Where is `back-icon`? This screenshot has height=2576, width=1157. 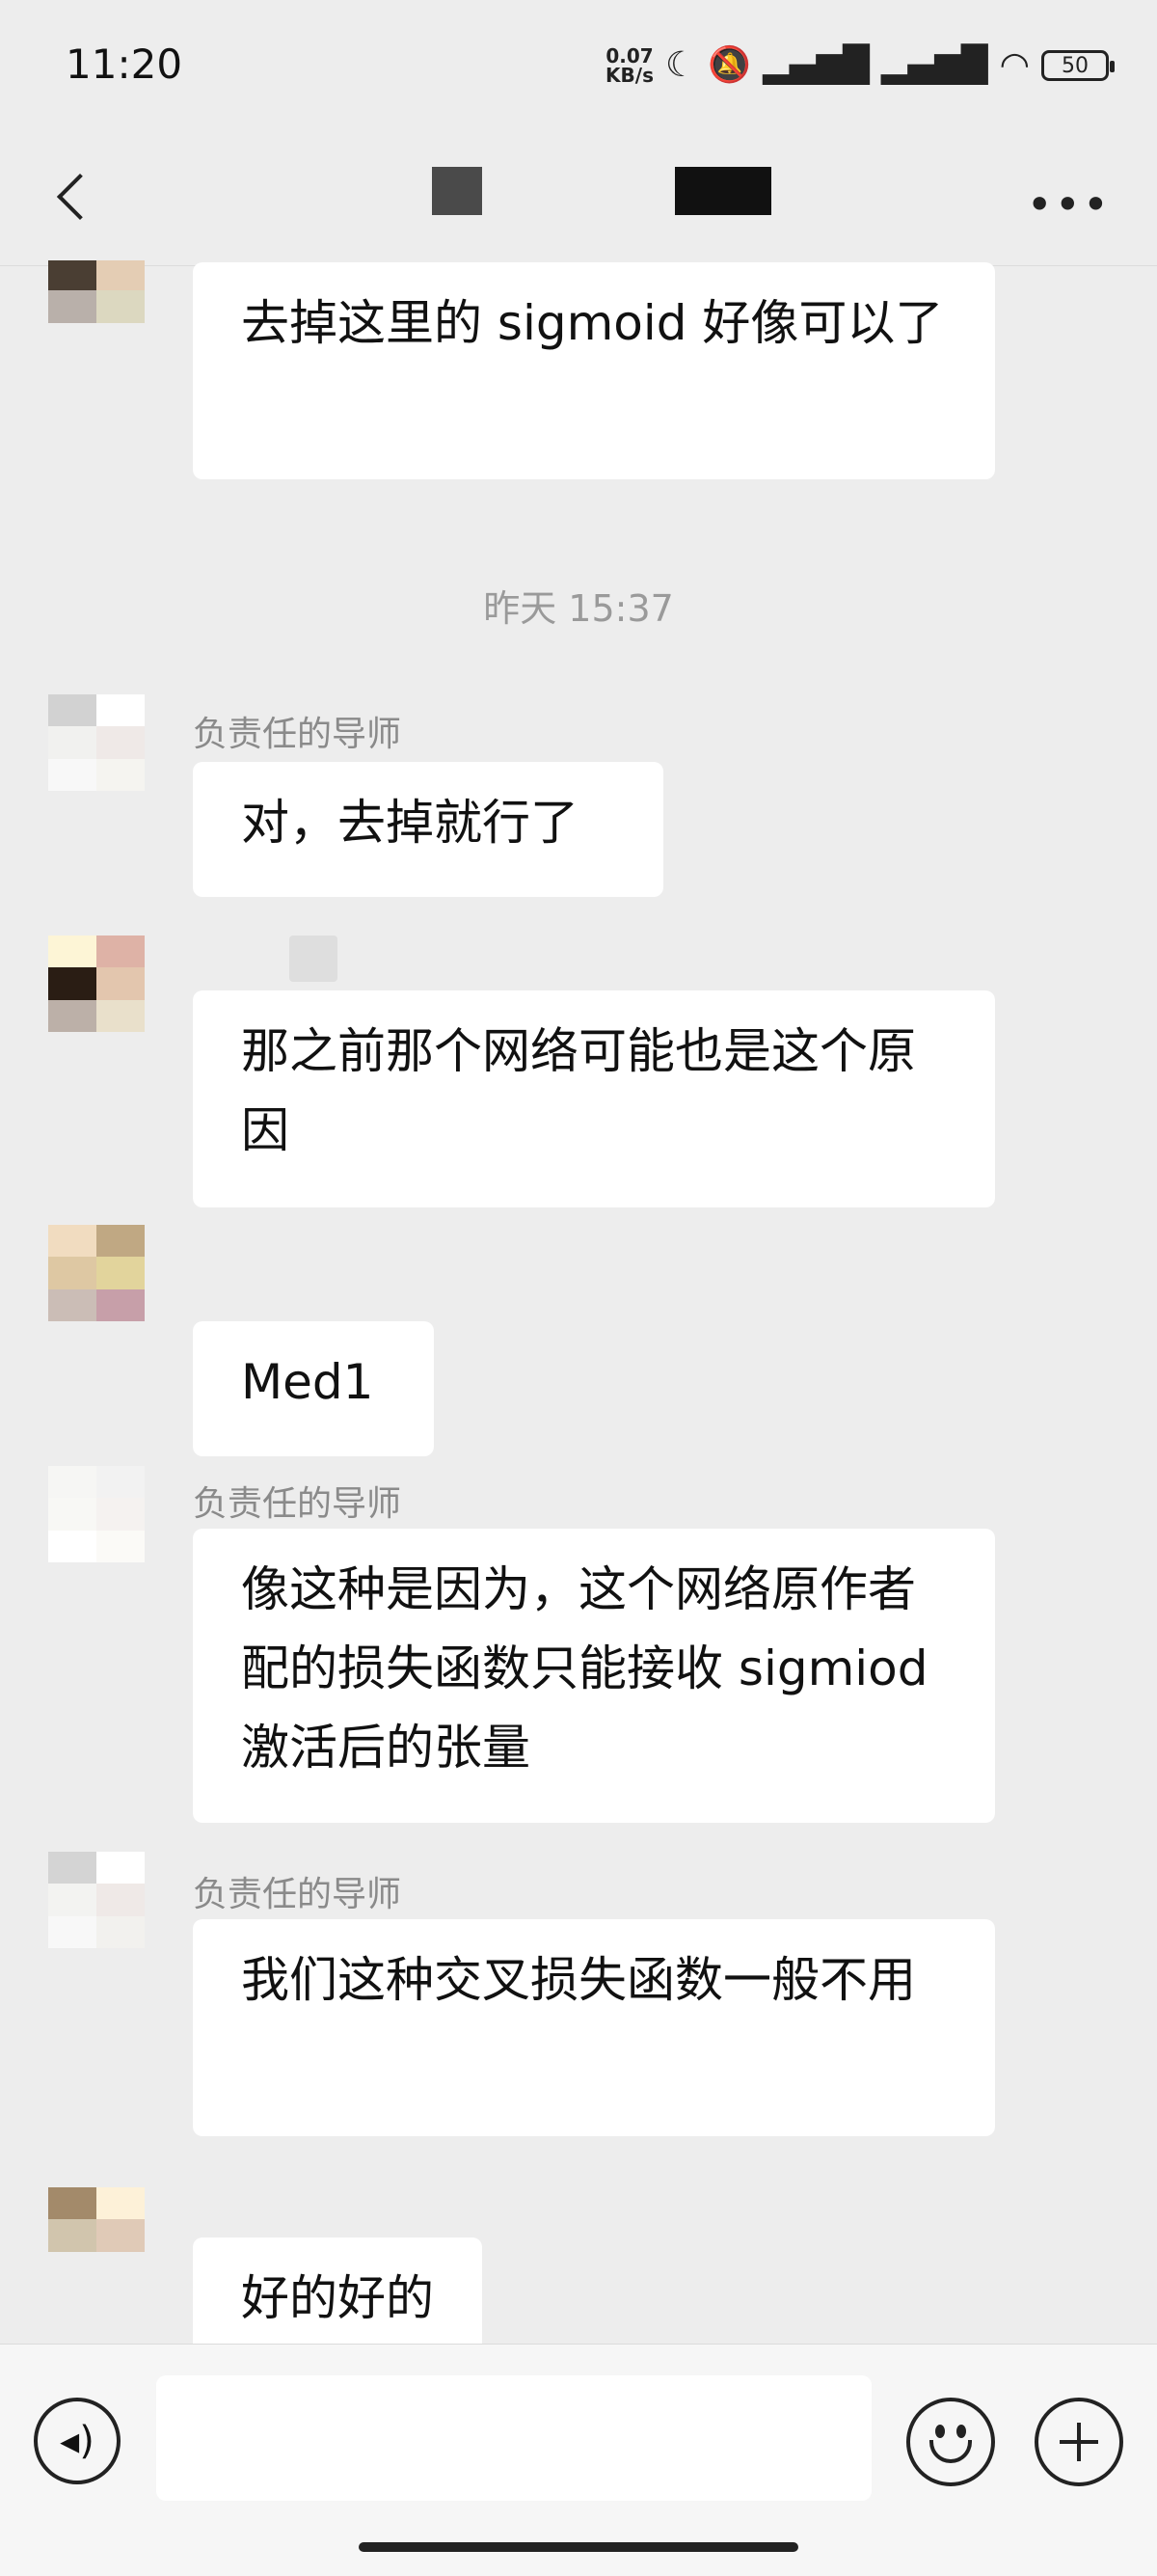
back-icon is located at coordinates (79, 197).